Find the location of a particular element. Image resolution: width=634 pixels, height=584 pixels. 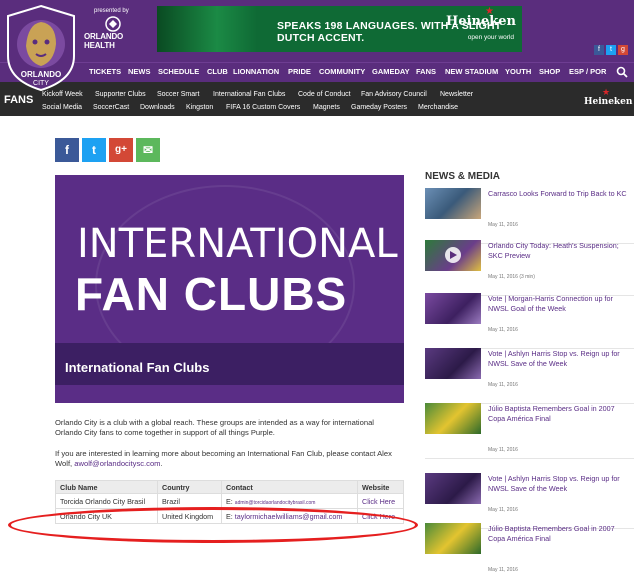

subnav-social-media: Social Media is located at coordinates (62, 107).